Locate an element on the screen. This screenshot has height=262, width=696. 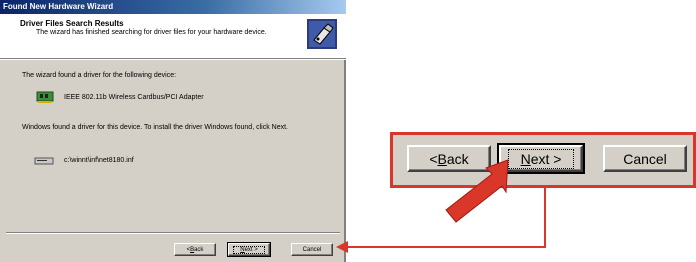
connector-arrowhead-icon is located at coordinates (342, 247).